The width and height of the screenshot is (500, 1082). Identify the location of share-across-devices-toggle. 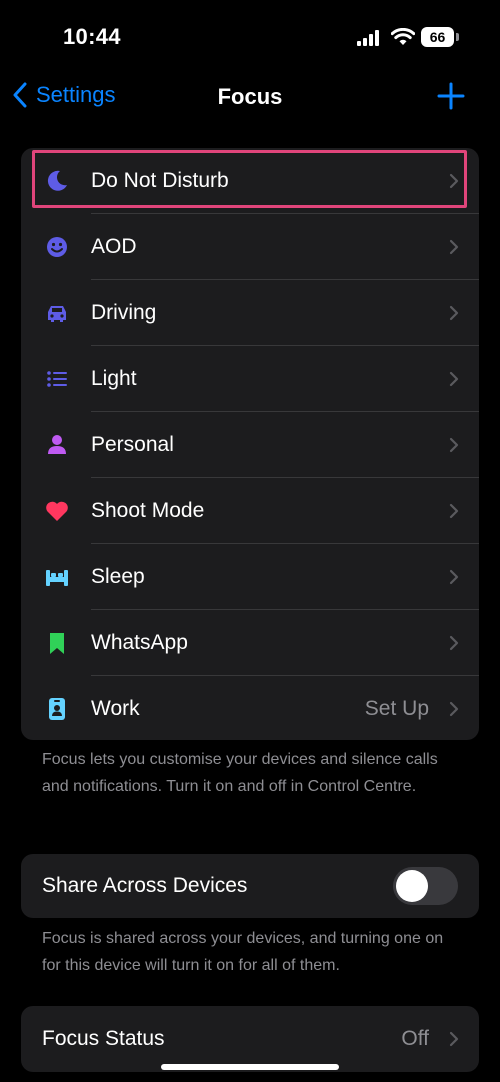
(425, 886).